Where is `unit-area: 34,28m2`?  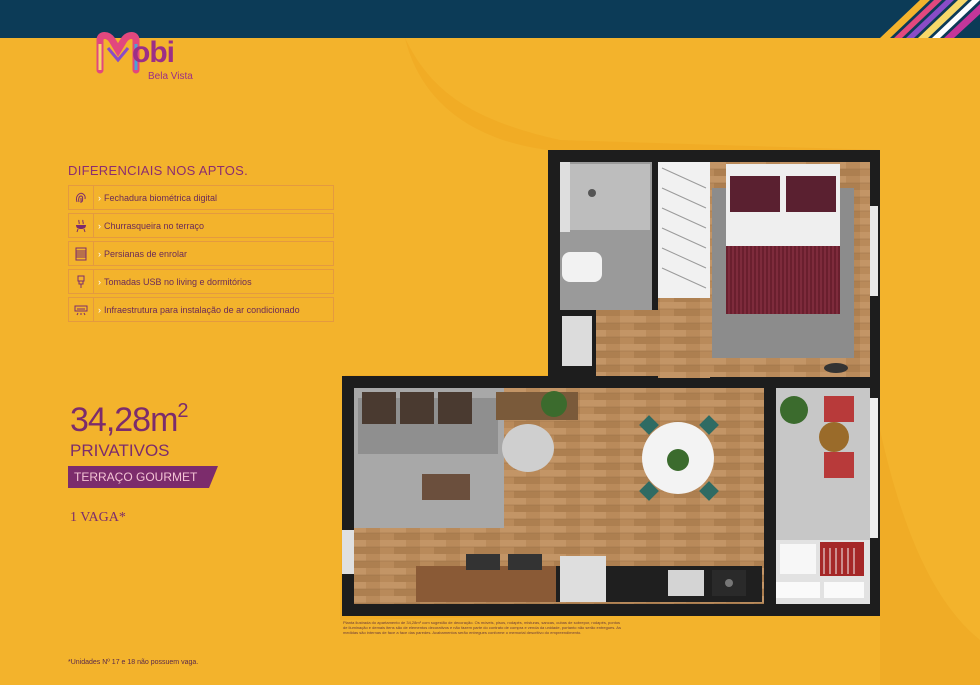 unit-area: 34,28m2 is located at coordinates (129, 419).